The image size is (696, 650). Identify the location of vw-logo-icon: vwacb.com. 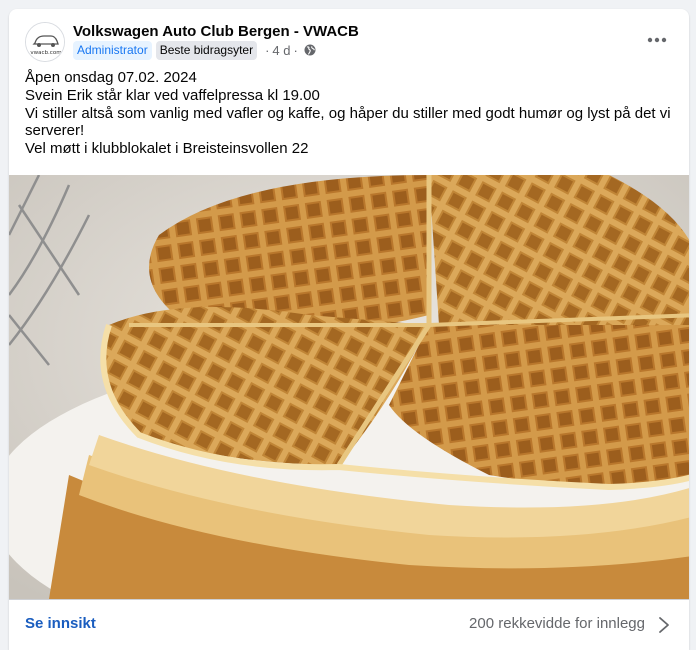
(45, 42).